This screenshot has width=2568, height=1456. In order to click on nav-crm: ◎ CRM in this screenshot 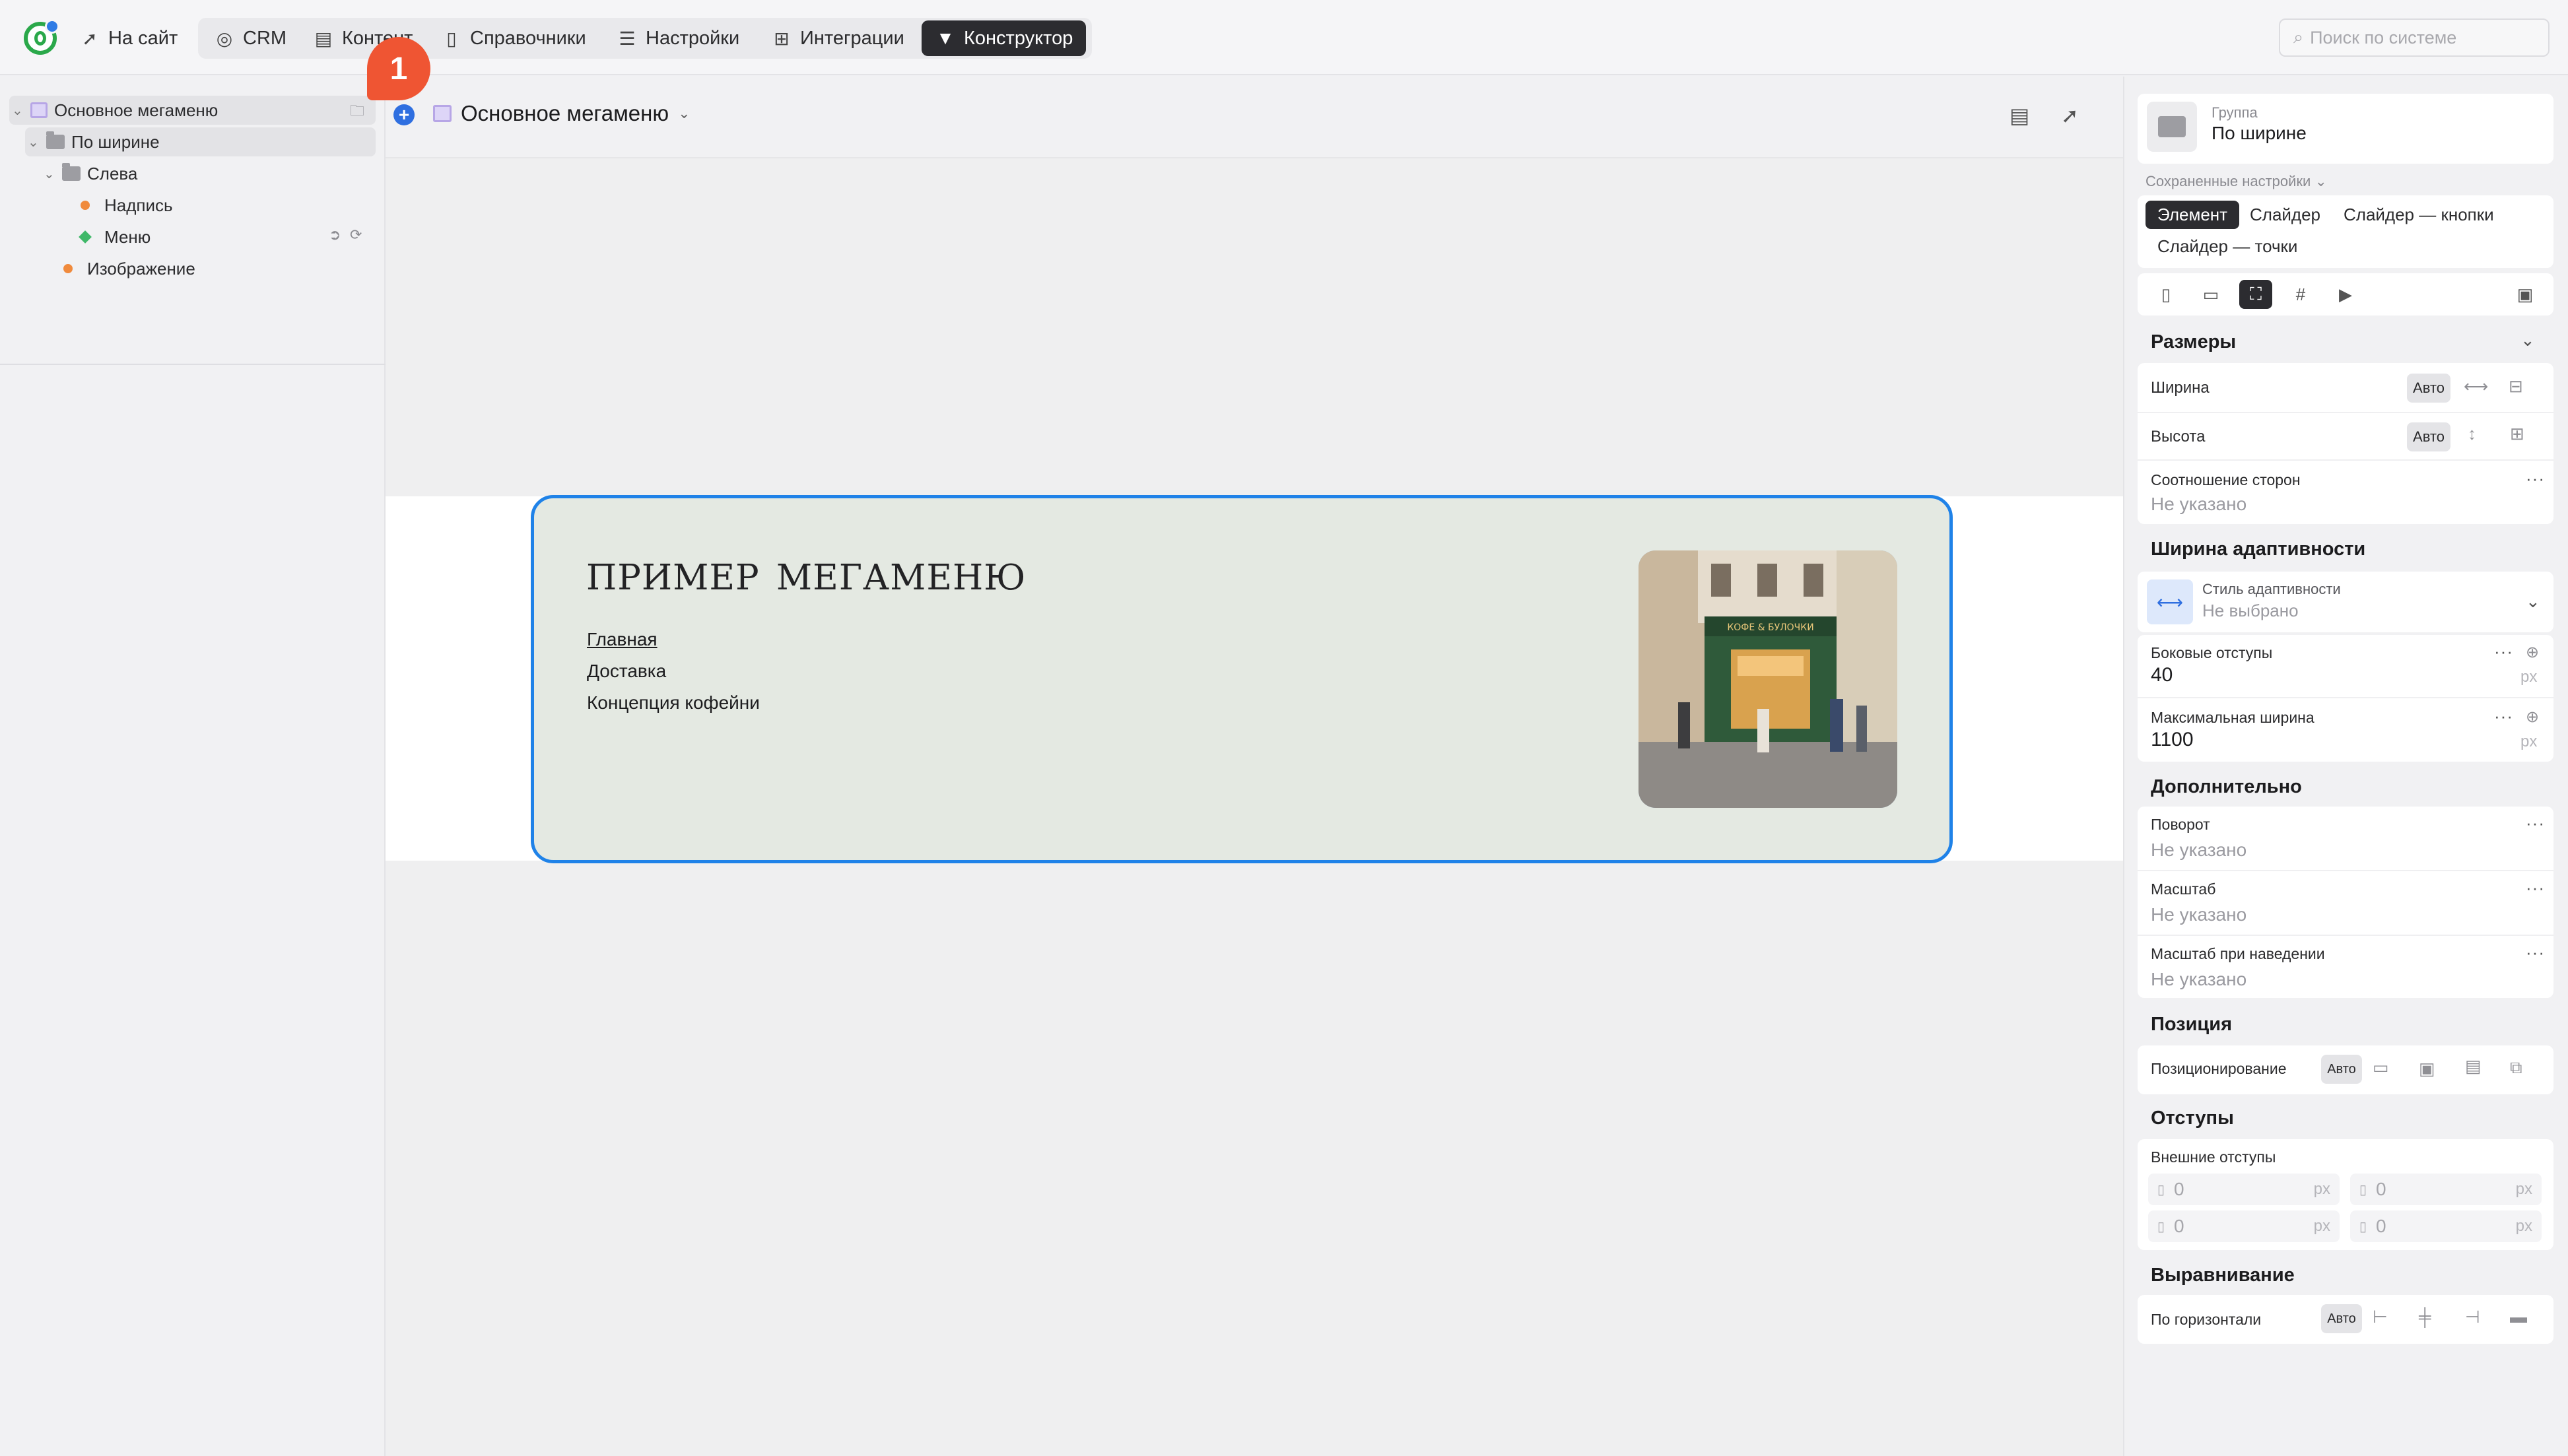, I will do `click(250, 38)`.